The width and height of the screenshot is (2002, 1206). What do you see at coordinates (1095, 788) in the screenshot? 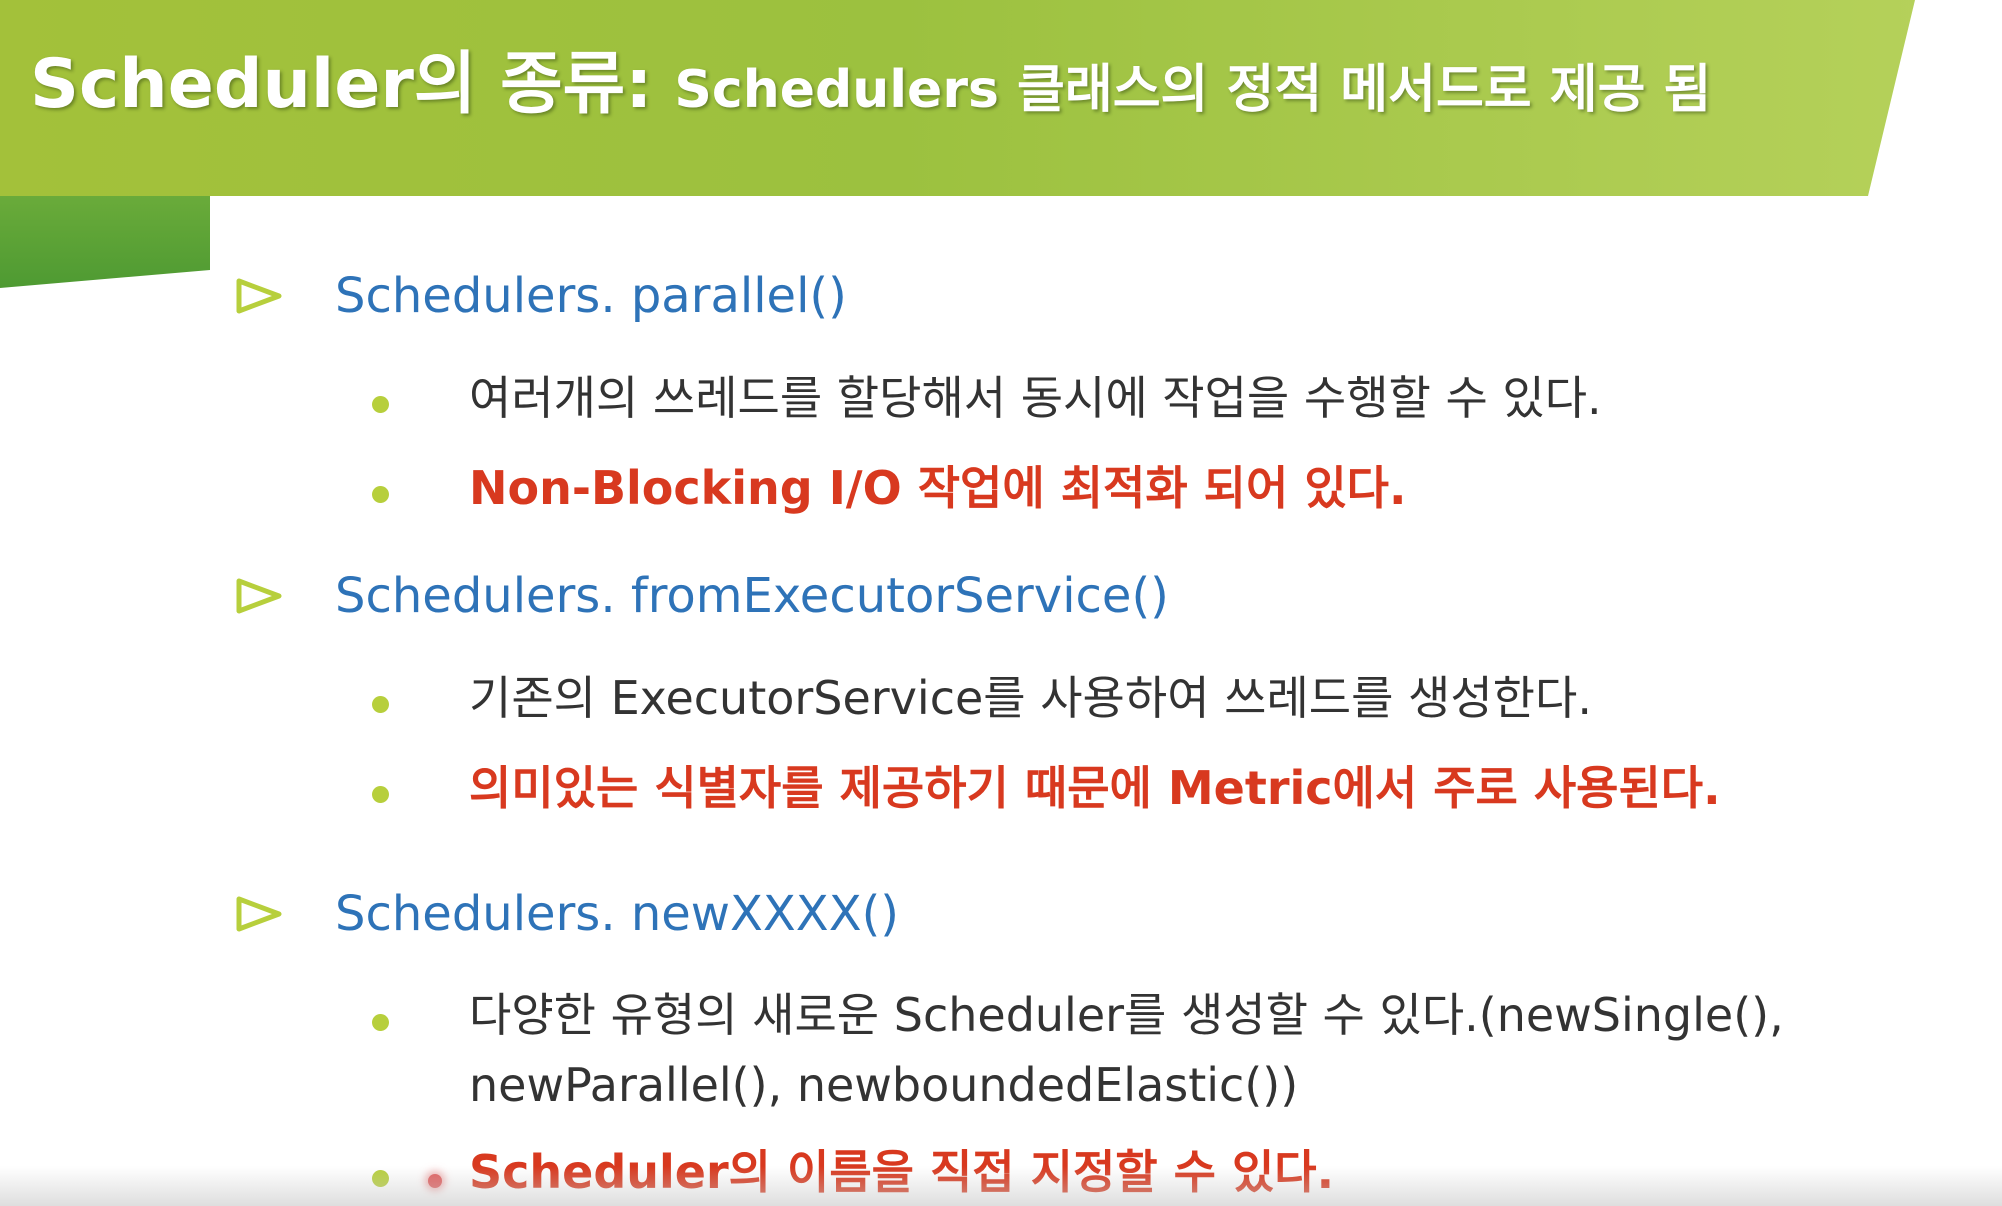
I see `bullet-text-highlight: 의미있는 식별자를 제공하기 때문에 Metric에서 주로 사용된다.` at bounding box center [1095, 788].